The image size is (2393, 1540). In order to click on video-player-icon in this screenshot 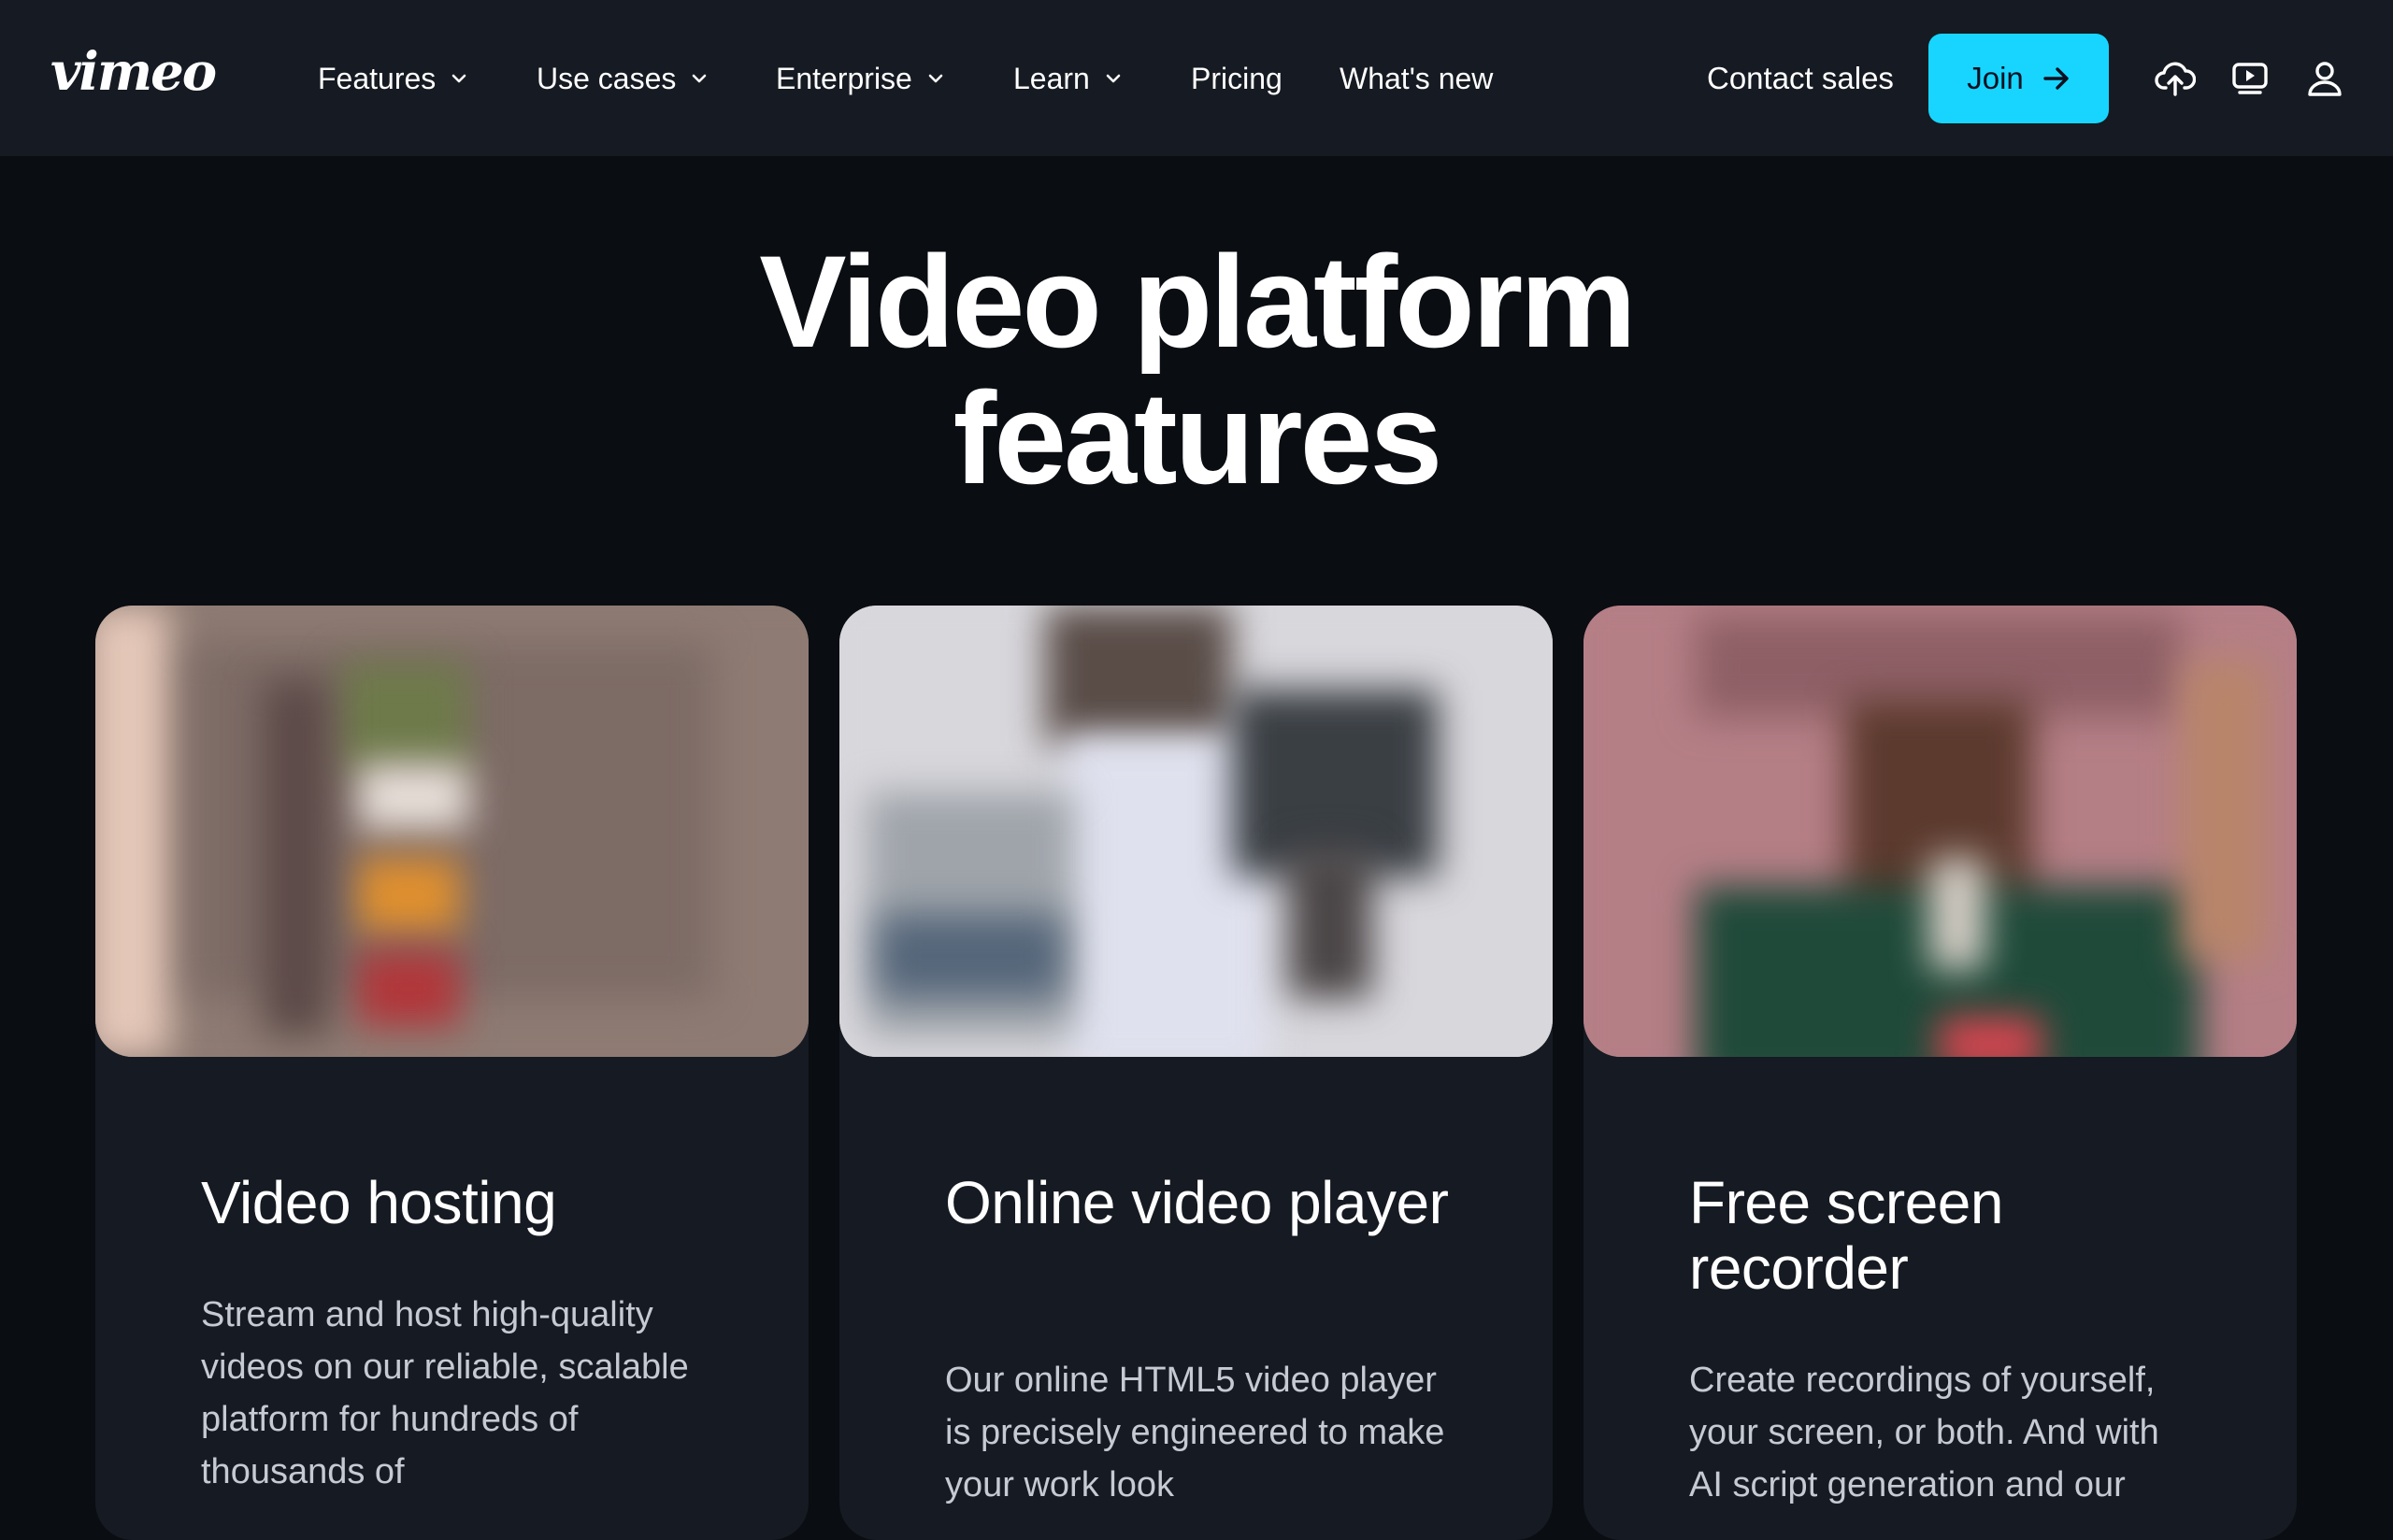, I will do `click(2250, 78)`.